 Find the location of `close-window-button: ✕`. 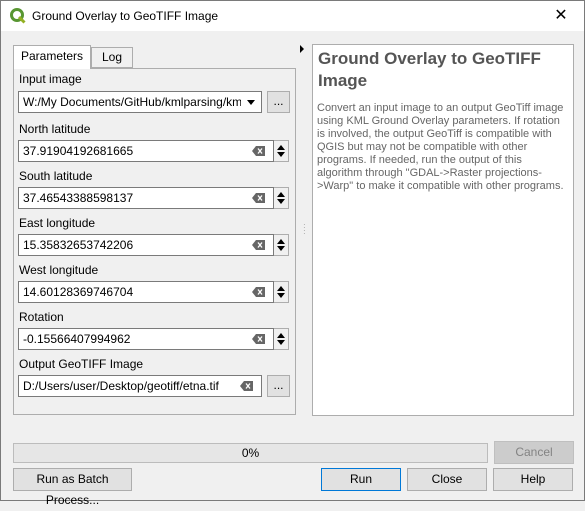

close-window-button: ✕ is located at coordinates (561, 16).